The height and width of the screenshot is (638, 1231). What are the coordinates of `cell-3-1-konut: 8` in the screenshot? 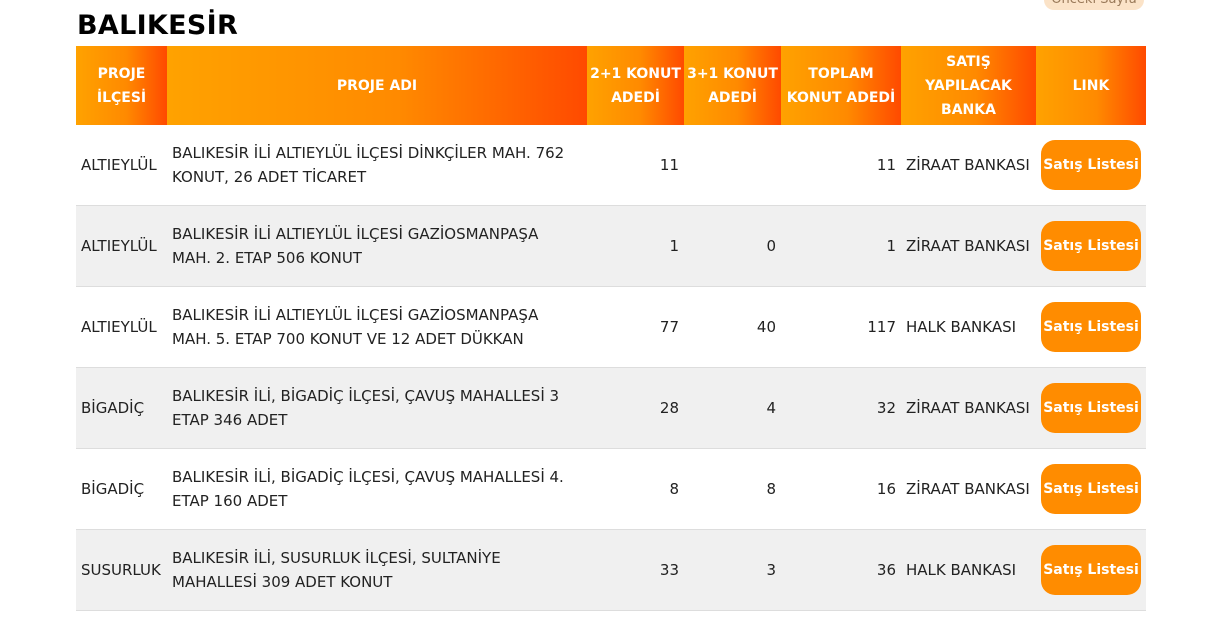 It's located at (771, 489).